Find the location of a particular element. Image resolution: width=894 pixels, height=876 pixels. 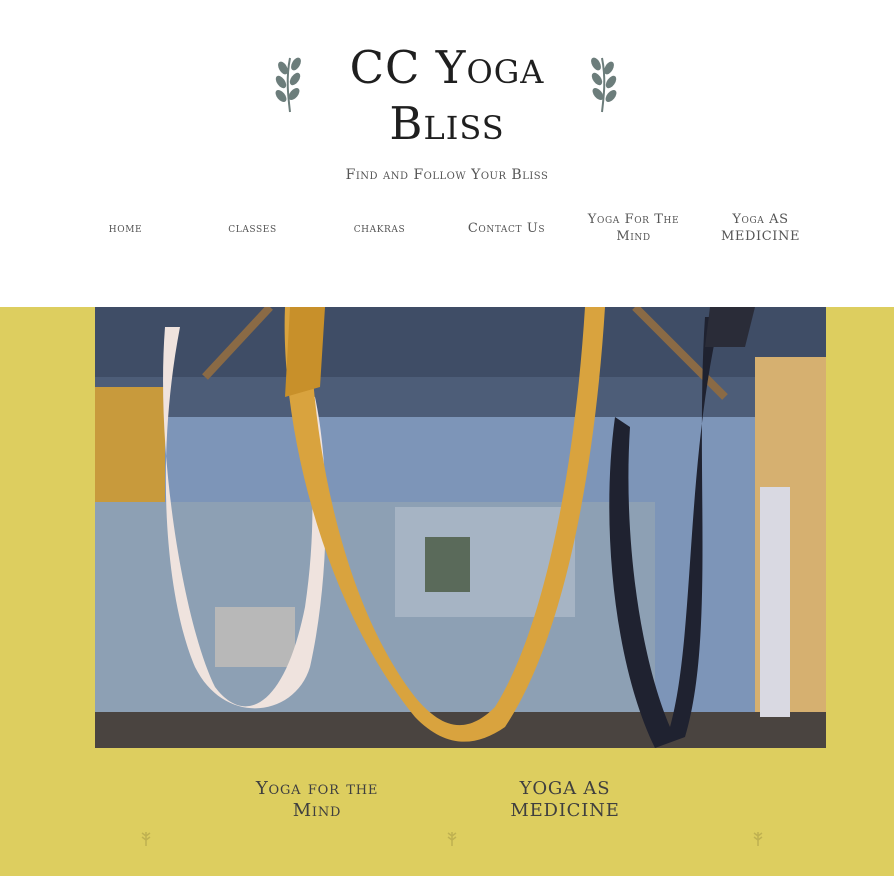

nav-item-yoga-as-medicine: Yoga AS MEDICINE is located at coordinates (760, 228).